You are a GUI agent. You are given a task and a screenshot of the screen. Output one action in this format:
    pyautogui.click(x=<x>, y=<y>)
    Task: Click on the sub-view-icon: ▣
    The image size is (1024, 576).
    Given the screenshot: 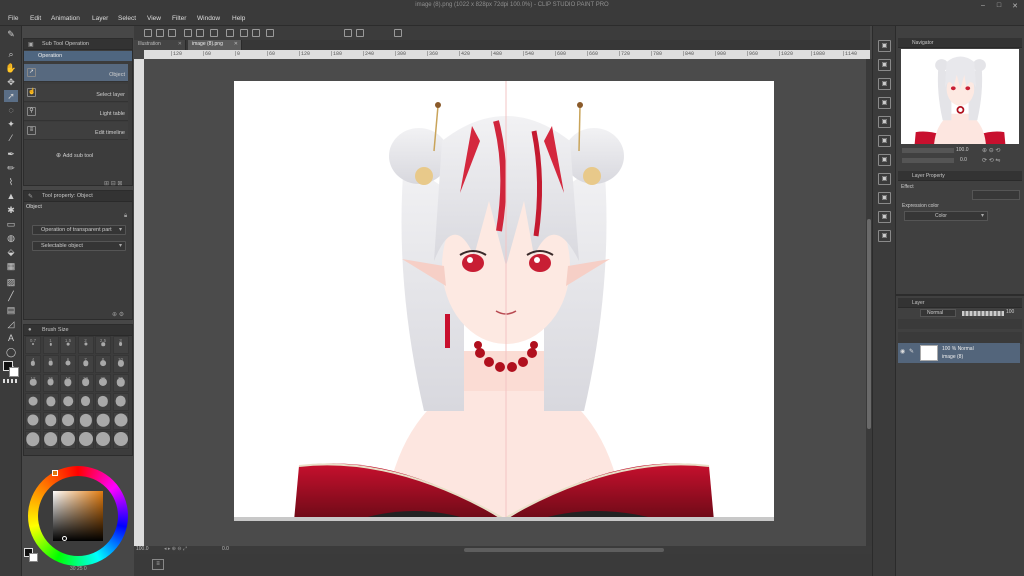 What is the action you would take?
    pyautogui.click(x=884, y=198)
    